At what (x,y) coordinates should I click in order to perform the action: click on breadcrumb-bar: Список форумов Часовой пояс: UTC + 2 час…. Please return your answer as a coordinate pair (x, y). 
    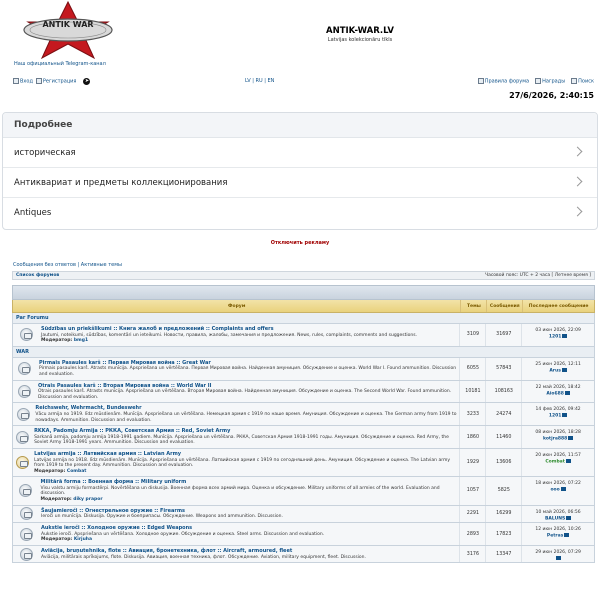
    Looking at the image, I should click on (303, 275).